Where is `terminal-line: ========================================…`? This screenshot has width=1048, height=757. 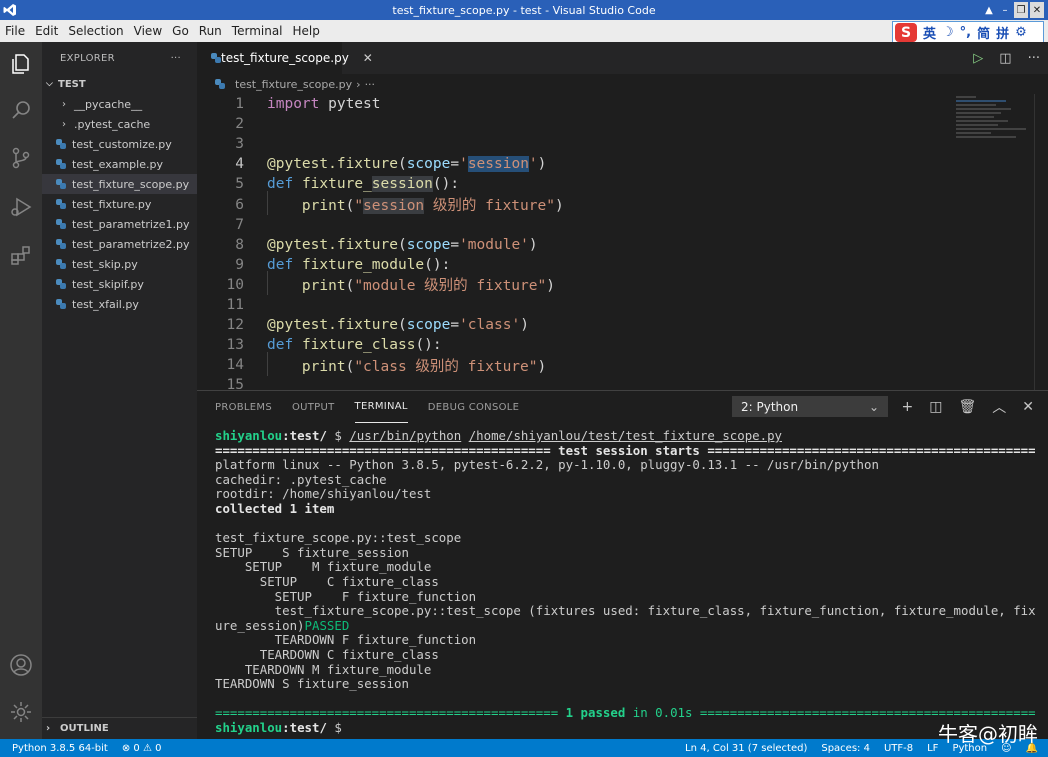
terminal-line: ========================================… is located at coordinates (625, 450).